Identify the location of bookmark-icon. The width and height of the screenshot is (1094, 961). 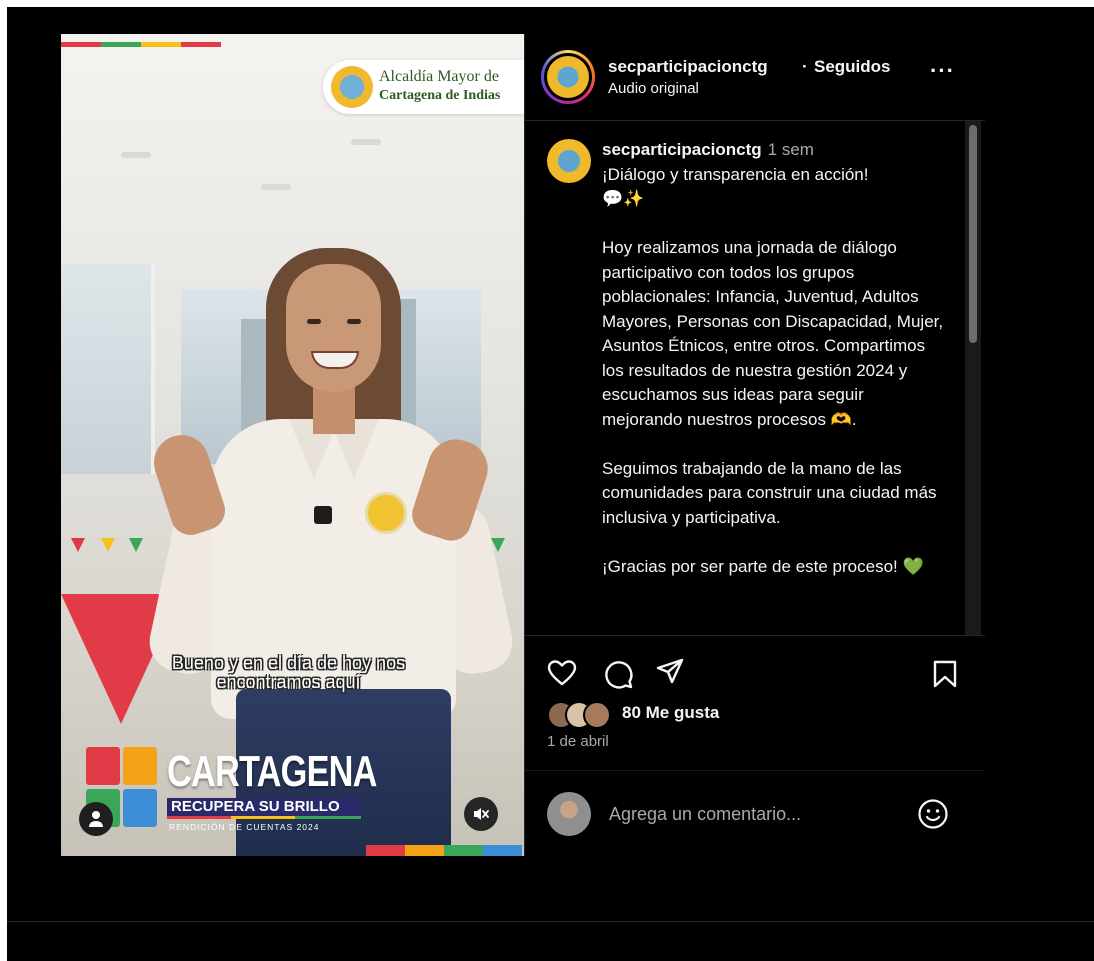
(945, 674).